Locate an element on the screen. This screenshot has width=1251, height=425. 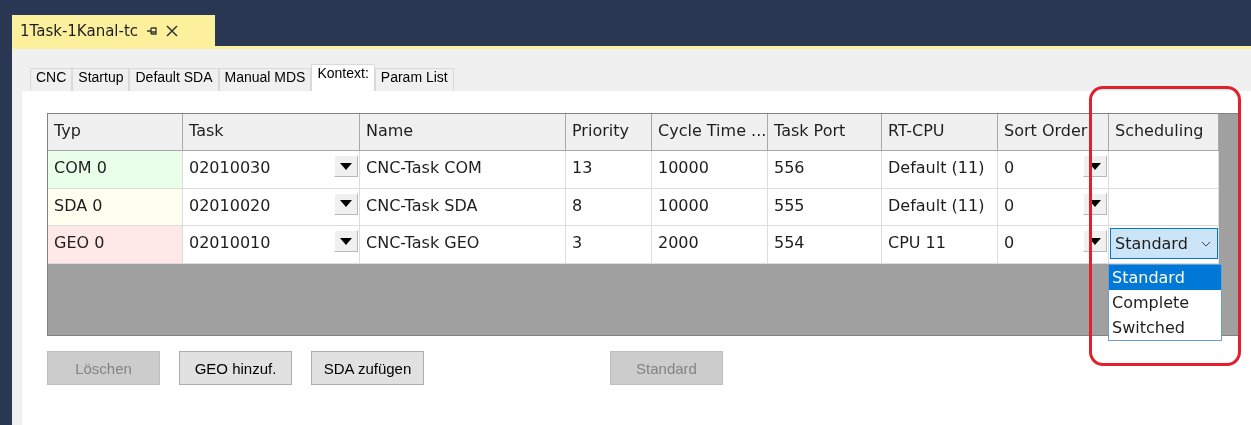
column-header: Task is located at coordinates (271, 132).